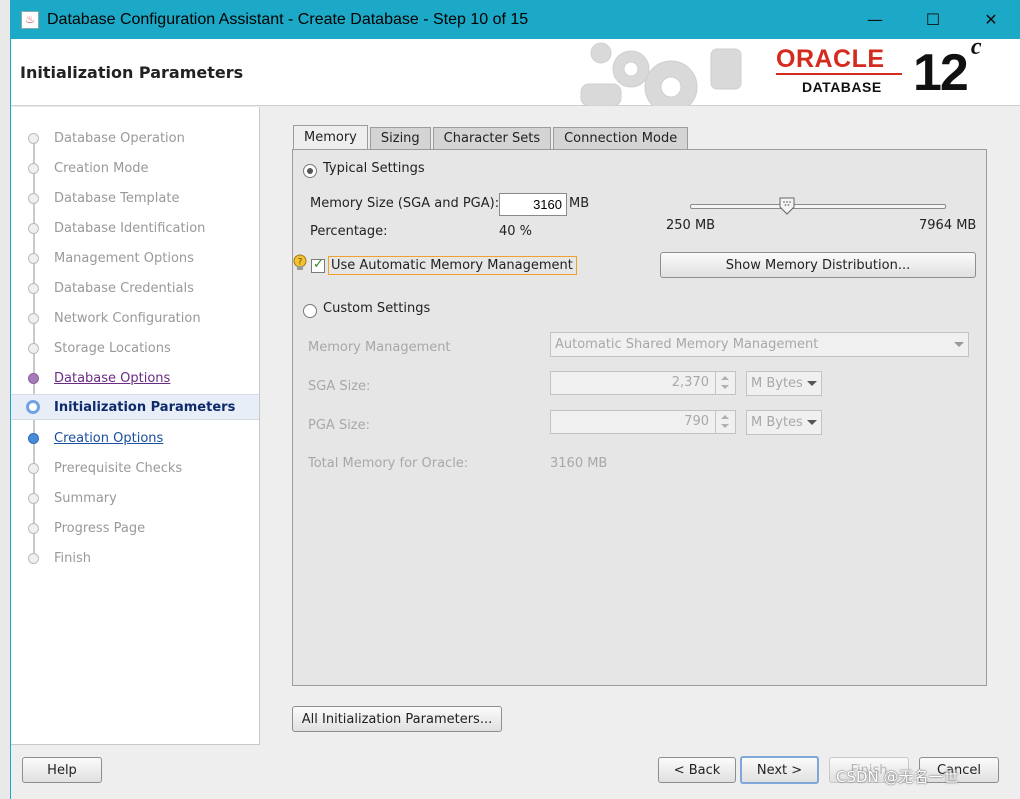 The width and height of the screenshot is (1020, 799). Describe the element at coordinates (976, 46) in the screenshot. I see `version-suffix: c` at that location.